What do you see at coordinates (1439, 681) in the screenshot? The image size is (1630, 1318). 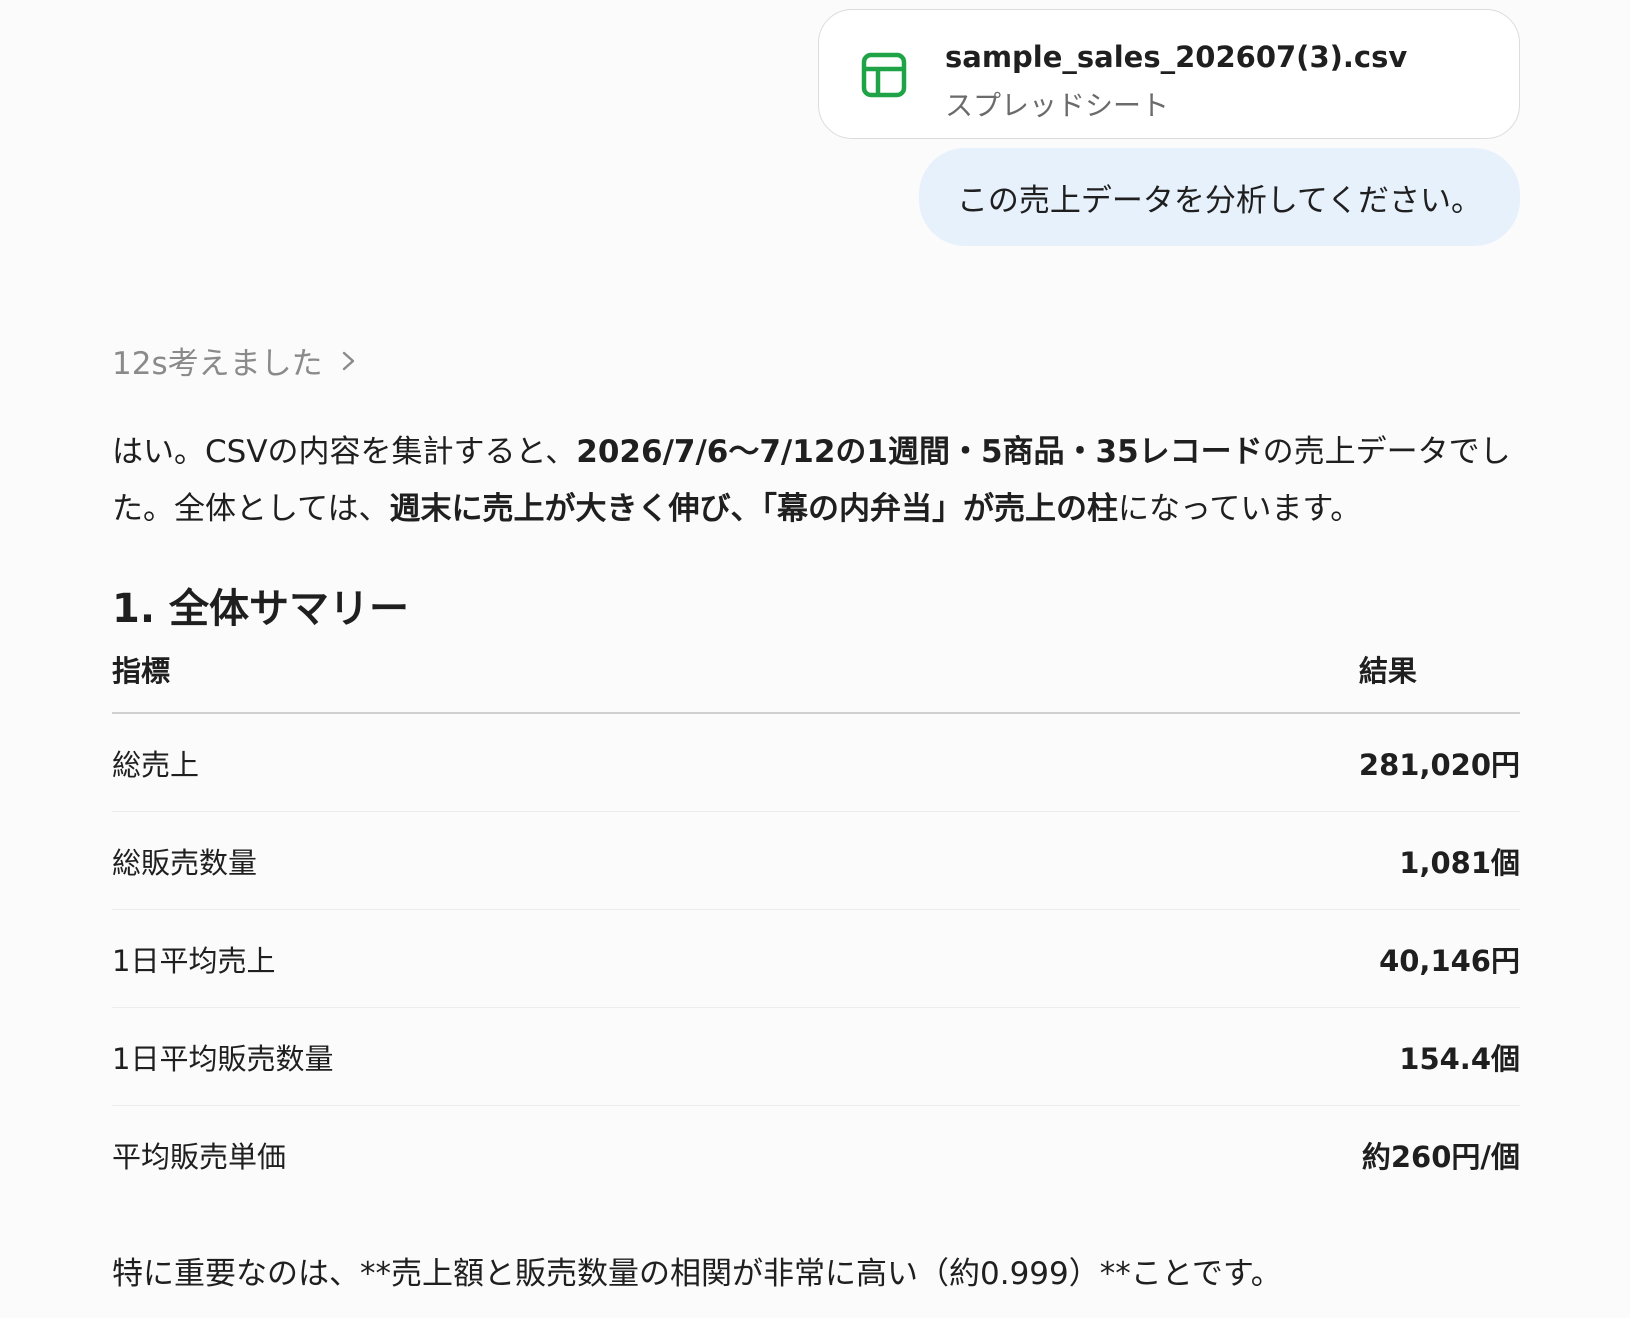 I see `header-result: 結果` at bounding box center [1439, 681].